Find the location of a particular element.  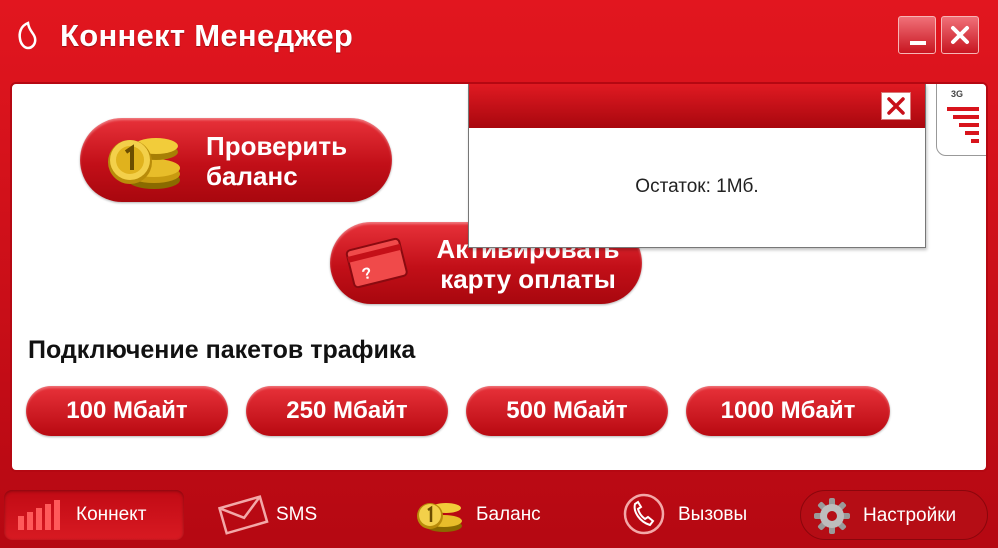

tab-settings-label: Настройки is located at coordinates (910, 515).